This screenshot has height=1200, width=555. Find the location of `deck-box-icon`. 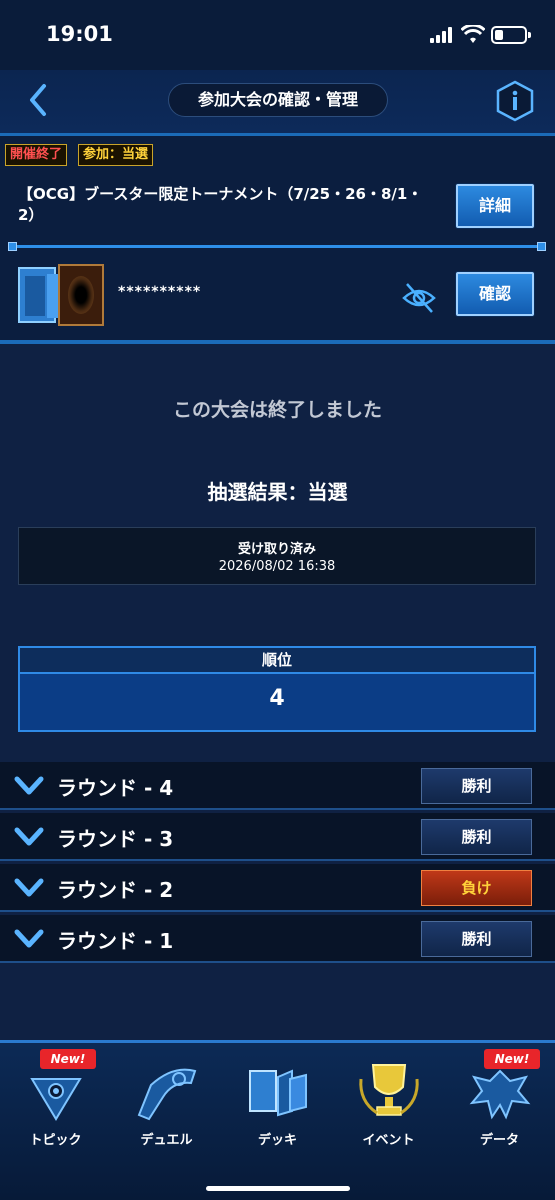

deck-box-icon is located at coordinates (38, 295).